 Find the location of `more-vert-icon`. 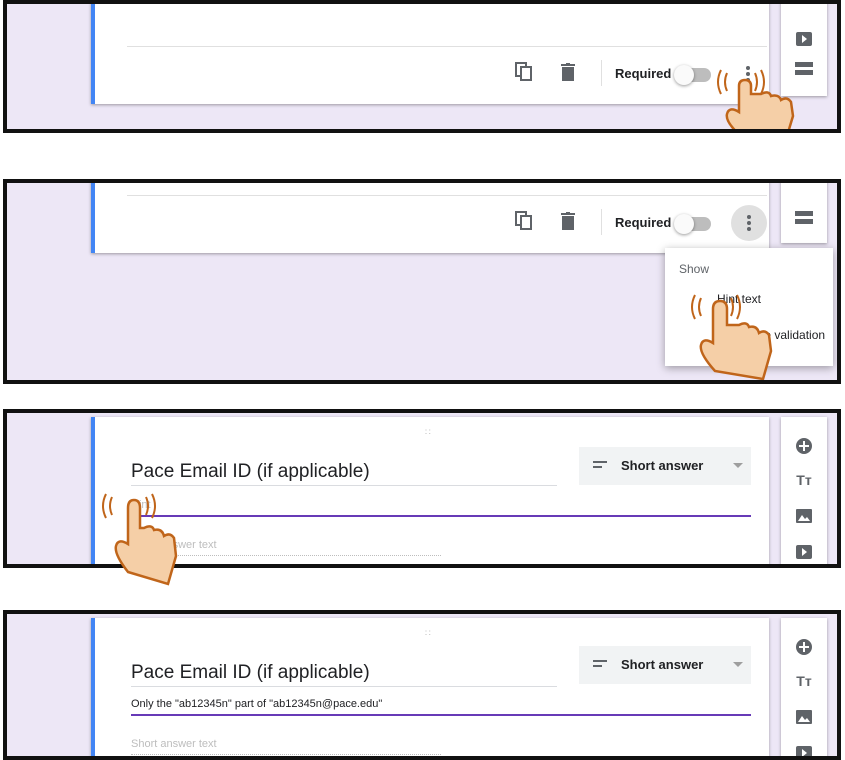

more-vert-icon is located at coordinates (749, 224).